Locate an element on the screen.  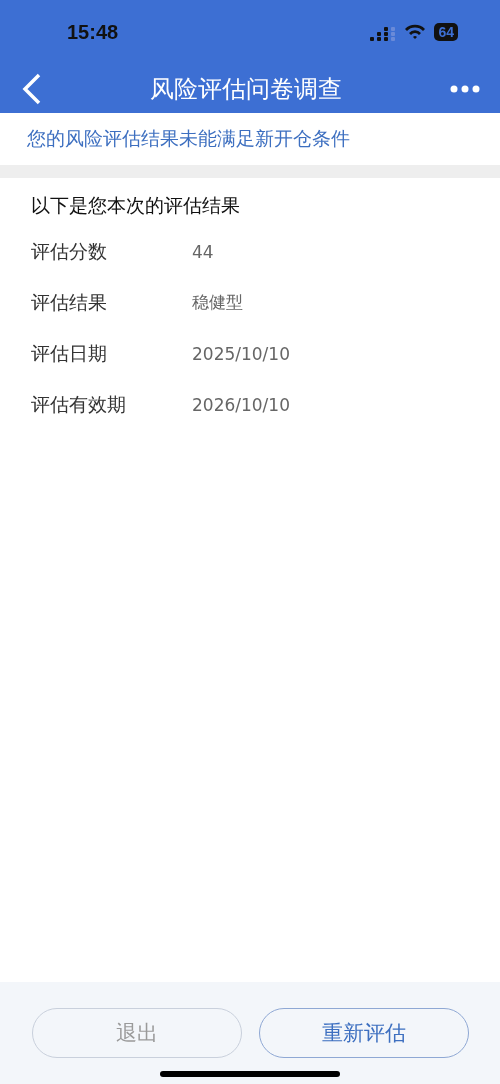
field-value: 44 is located at coordinates (203, 251).